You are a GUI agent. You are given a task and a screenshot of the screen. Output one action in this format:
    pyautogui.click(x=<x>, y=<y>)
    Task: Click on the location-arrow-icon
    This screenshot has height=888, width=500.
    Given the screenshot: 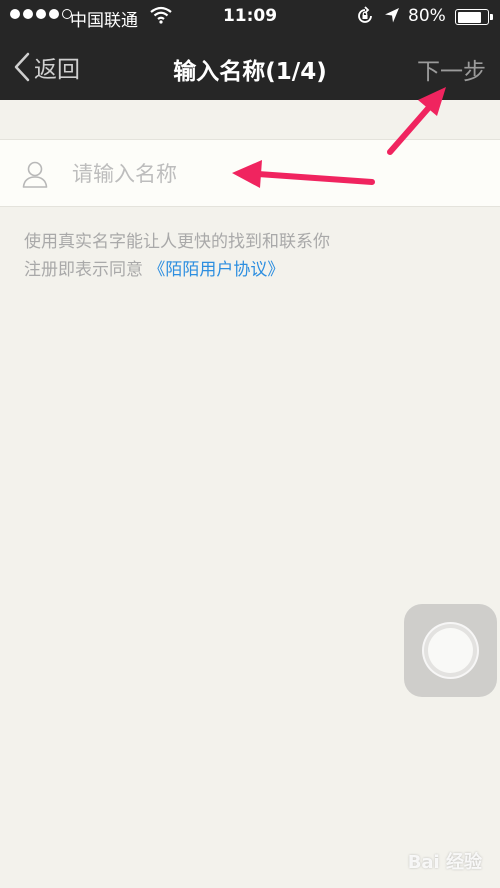 What is the action you would take?
    pyautogui.click(x=392, y=17)
    